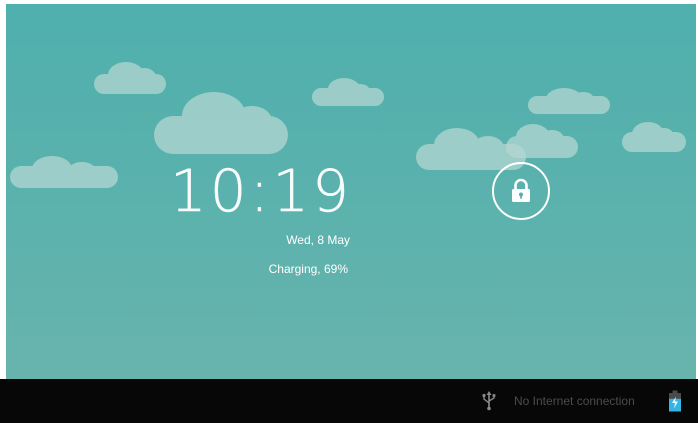  What do you see at coordinates (318, 240) in the screenshot?
I see `lockscreen-date: Wed, 8 May` at bounding box center [318, 240].